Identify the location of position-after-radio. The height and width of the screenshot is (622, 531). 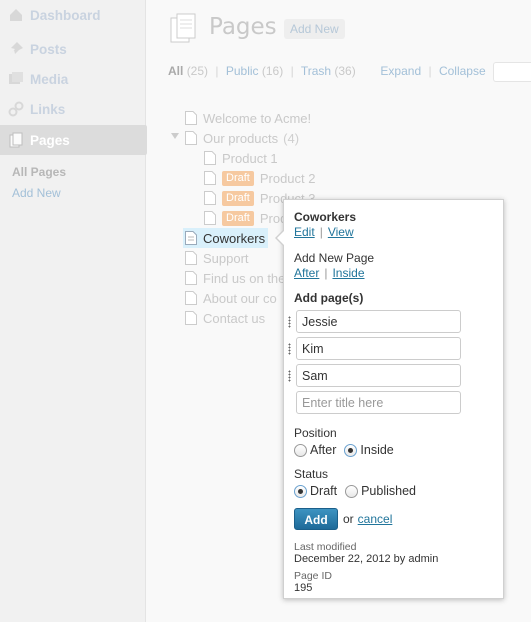
(300, 450).